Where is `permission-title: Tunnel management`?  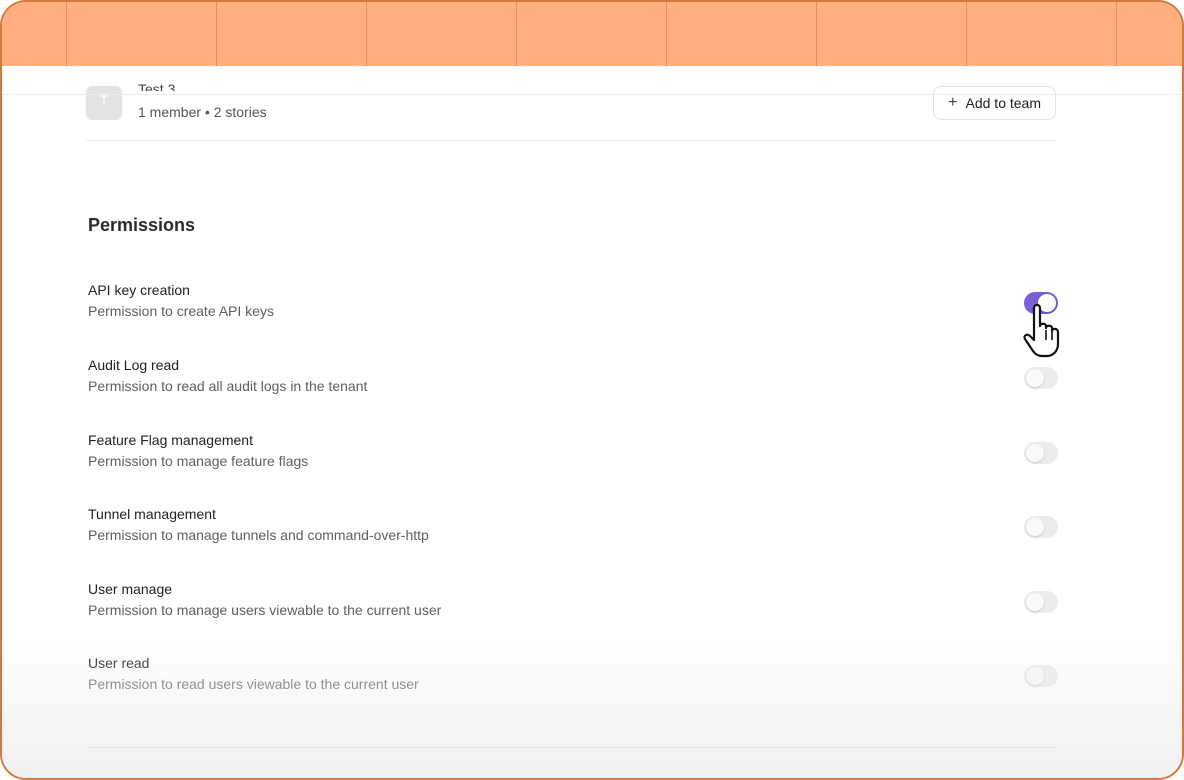 permission-title: Tunnel management is located at coordinates (152, 514).